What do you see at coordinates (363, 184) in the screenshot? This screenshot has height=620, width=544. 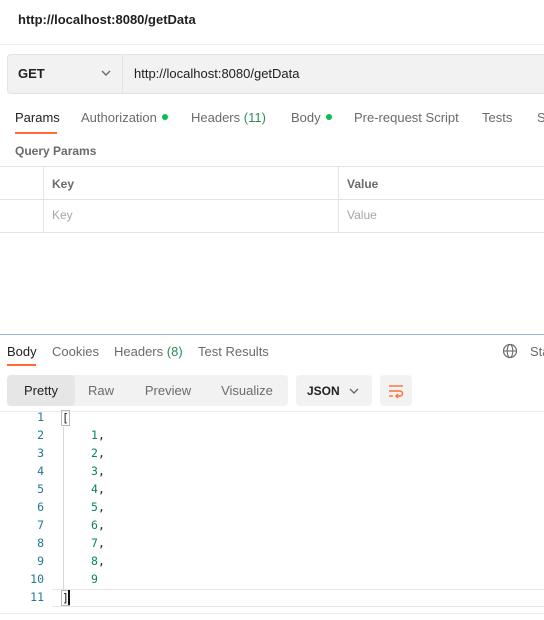 I see `column-header-value: Value` at bounding box center [363, 184].